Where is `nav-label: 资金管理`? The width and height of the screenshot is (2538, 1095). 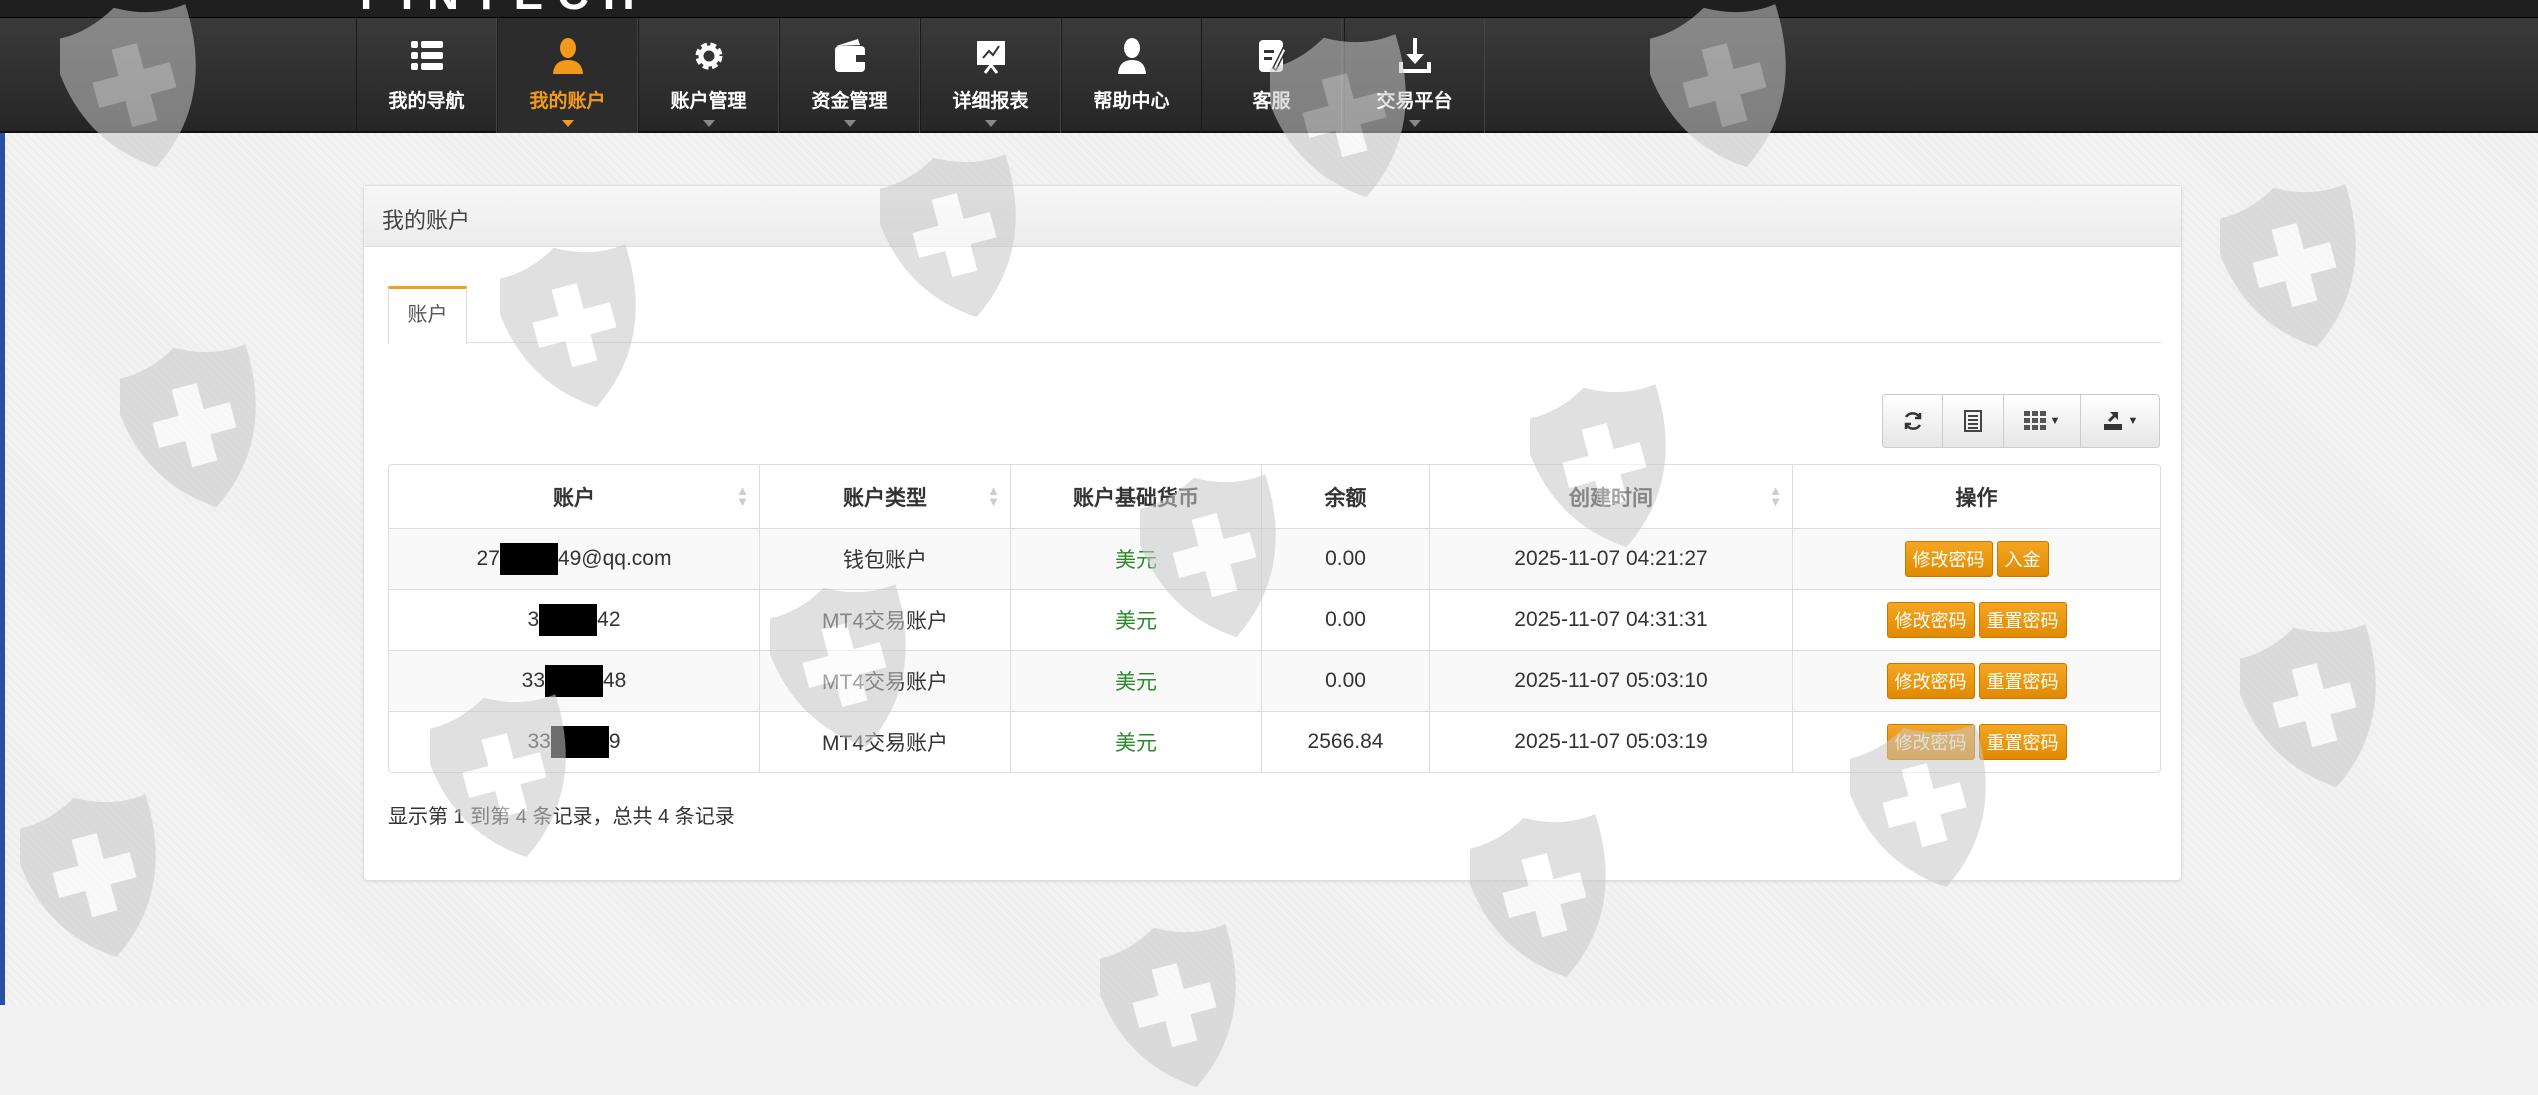 nav-label: 资金管理 is located at coordinates (849, 101).